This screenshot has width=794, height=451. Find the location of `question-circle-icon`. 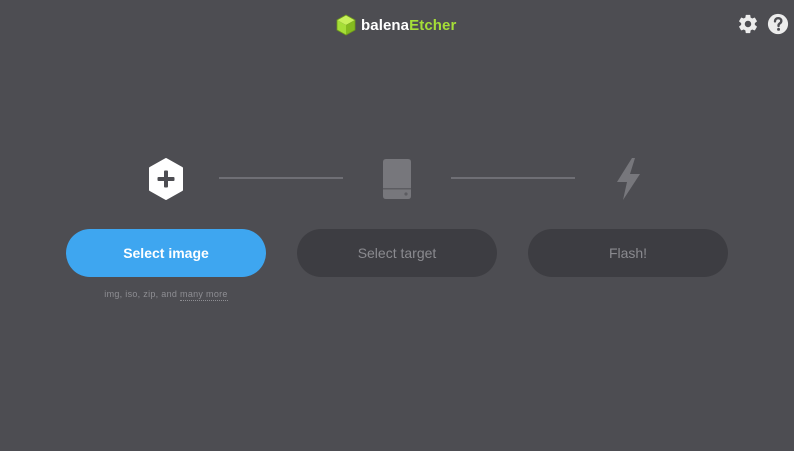

question-circle-icon is located at coordinates (778, 24).